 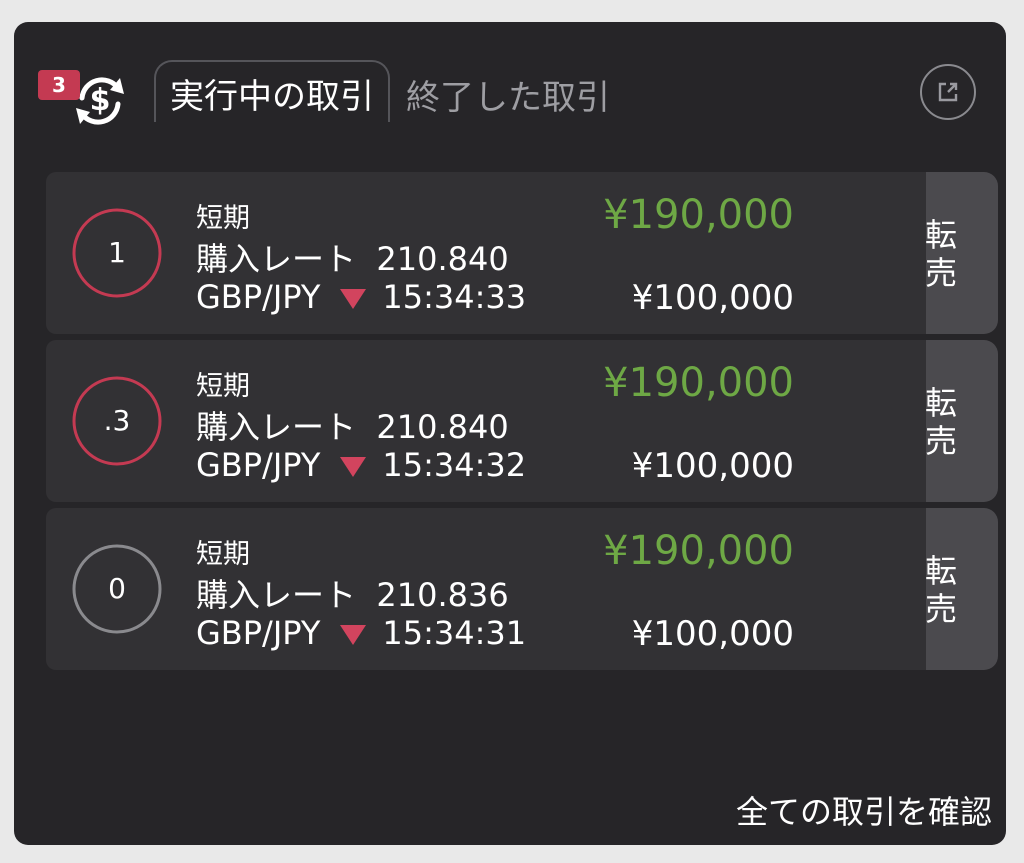 I want to click on active-count-badge: 3, so click(x=59, y=85).